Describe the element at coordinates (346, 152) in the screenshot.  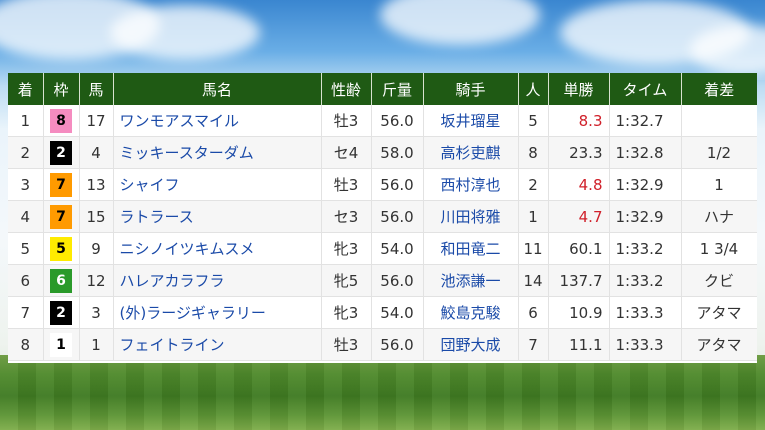
I see `sex-age-cell: セ4` at that location.